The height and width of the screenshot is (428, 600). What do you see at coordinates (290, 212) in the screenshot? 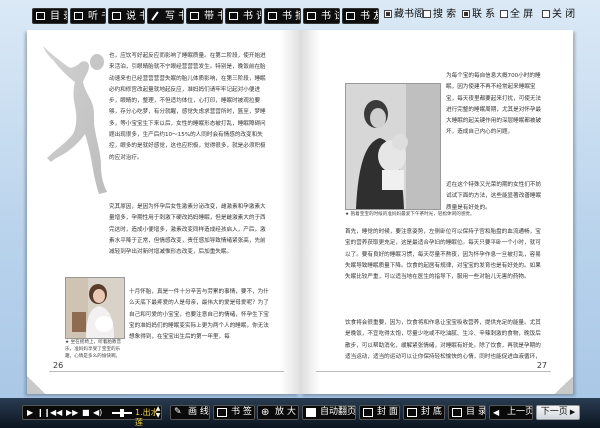
I see `left-spine-shadow` at bounding box center [290, 212].